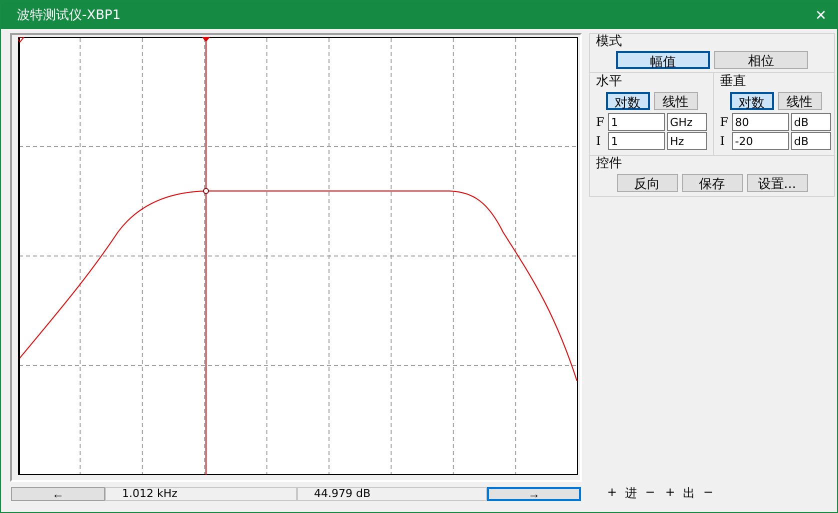  What do you see at coordinates (712, 183) in the screenshot?
I see `control-button: 保存` at bounding box center [712, 183].